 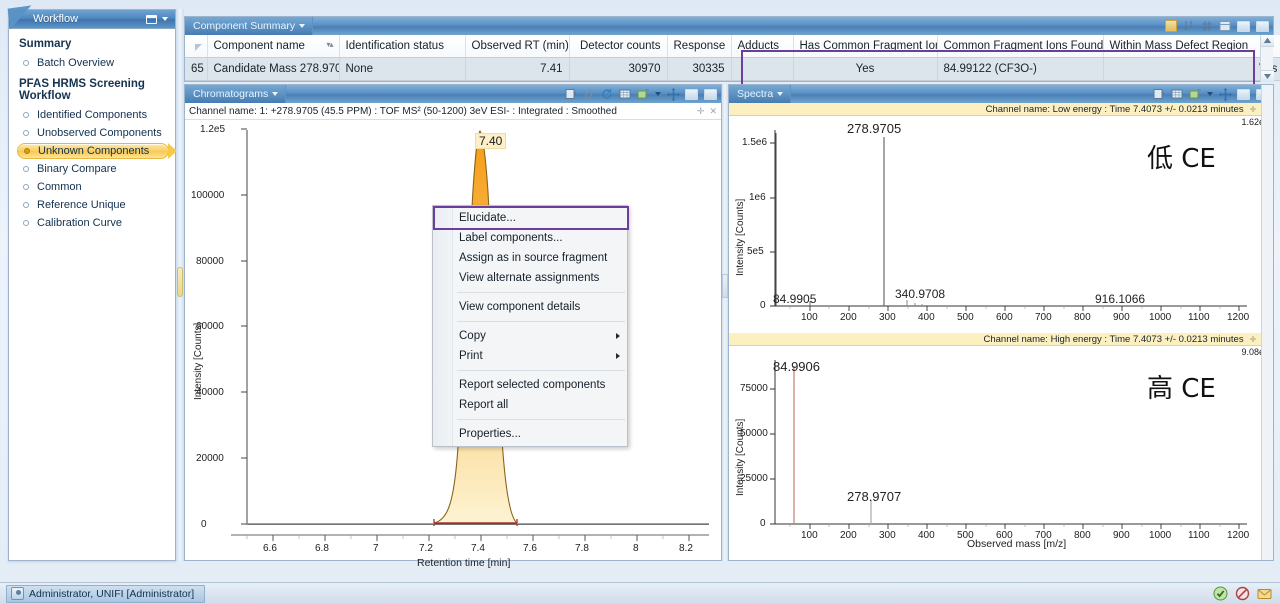 I want to click on column-header-identification-status: Identification status, so click(x=402, y=46).